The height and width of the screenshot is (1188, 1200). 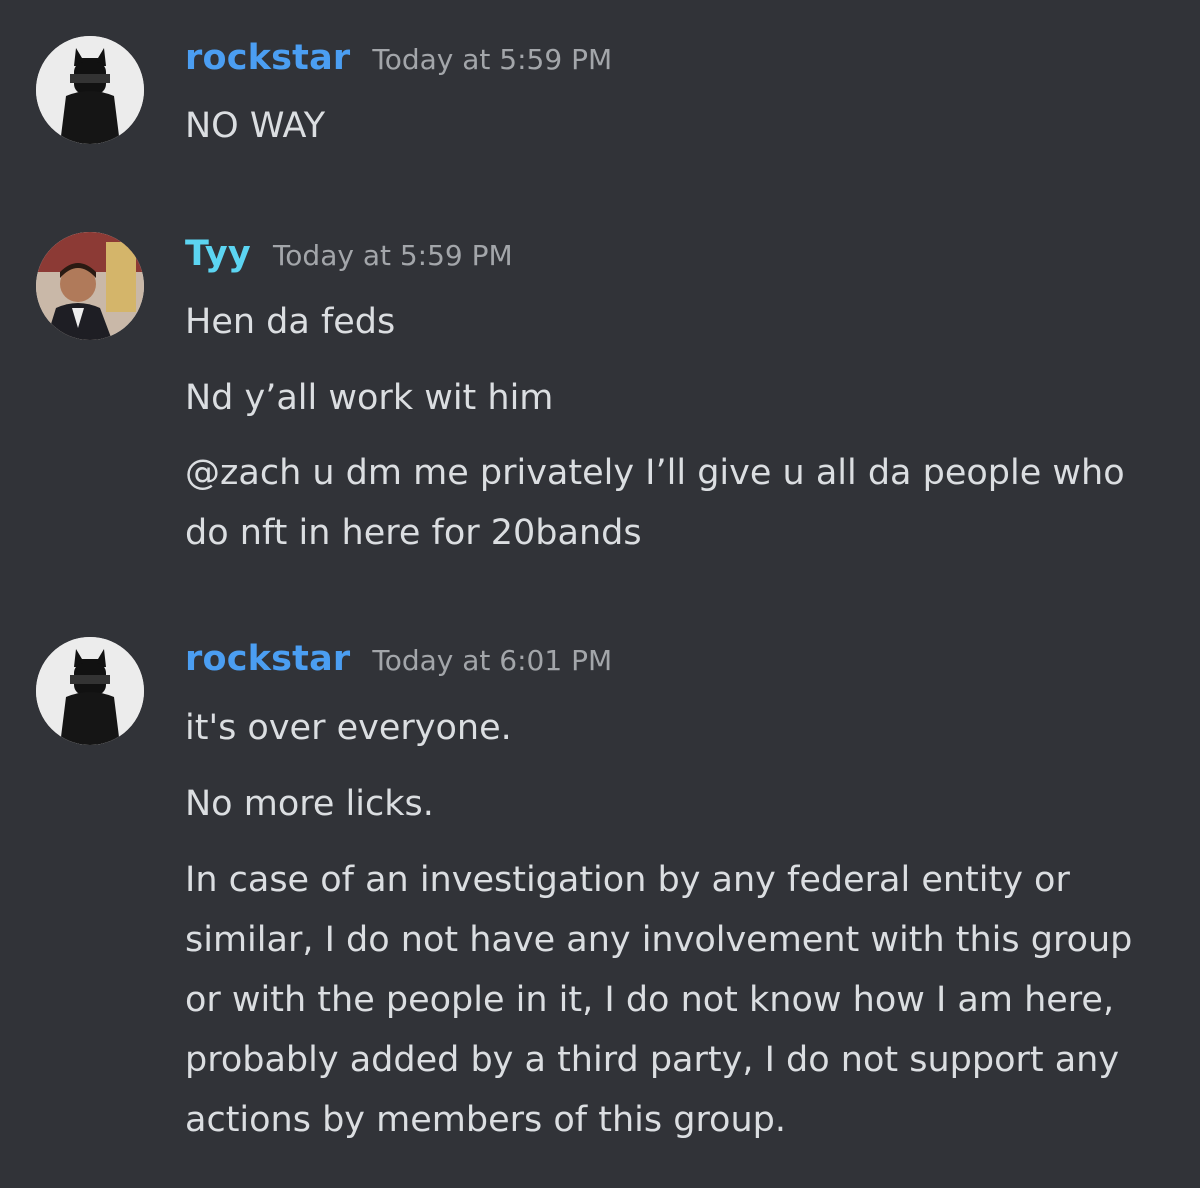 What do you see at coordinates (369, 398) in the screenshot?
I see `message-text: Nd y’all work wit him` at bounding box center [369, 398].